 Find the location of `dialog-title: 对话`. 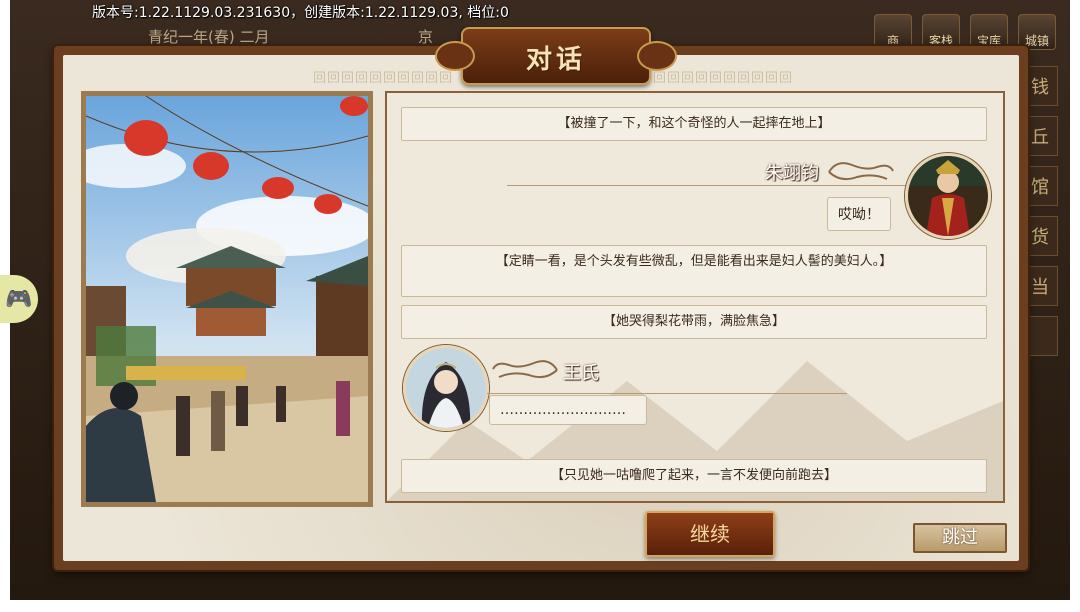

dialog-title: 对话 is located at coordinates (555, 60).